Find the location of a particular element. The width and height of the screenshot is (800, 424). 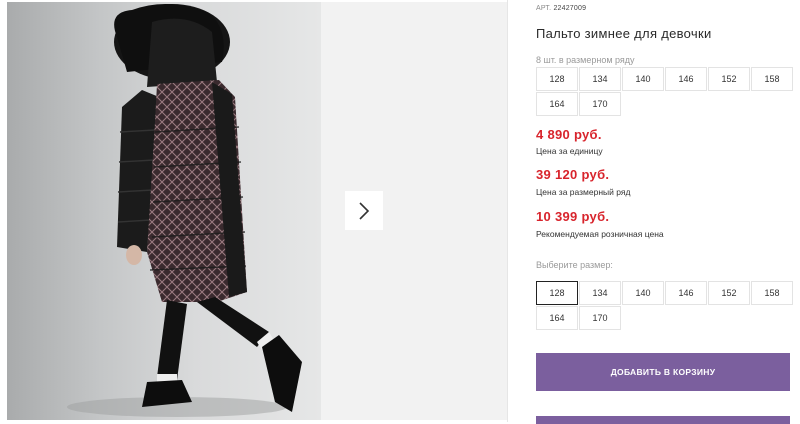

size-option: 134 is located at coordinates (600, 293).